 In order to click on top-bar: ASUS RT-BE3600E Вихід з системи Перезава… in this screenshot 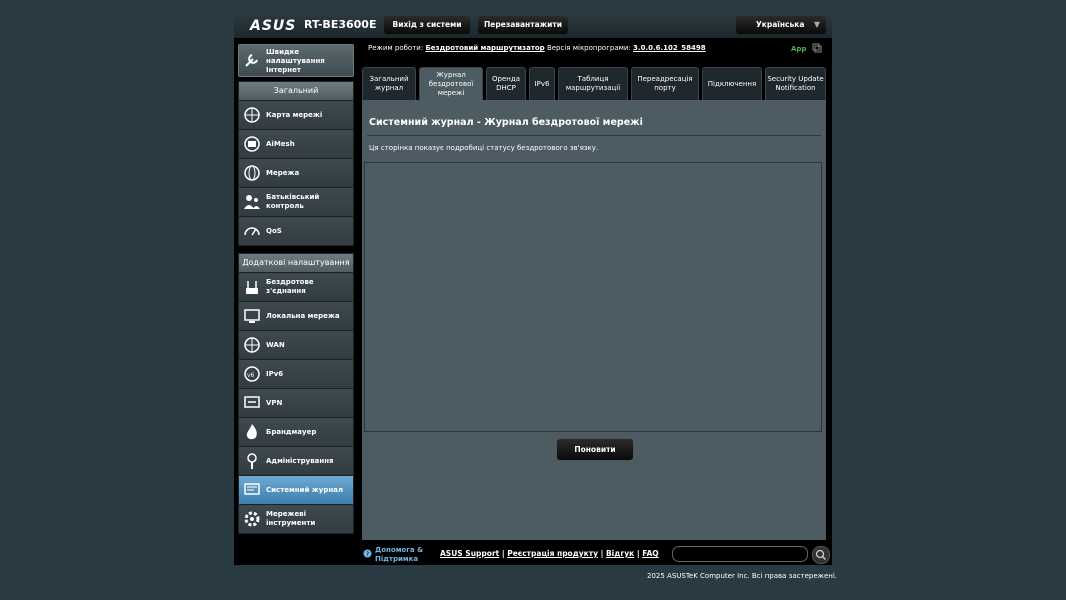, I will do `click(533, 25)`.